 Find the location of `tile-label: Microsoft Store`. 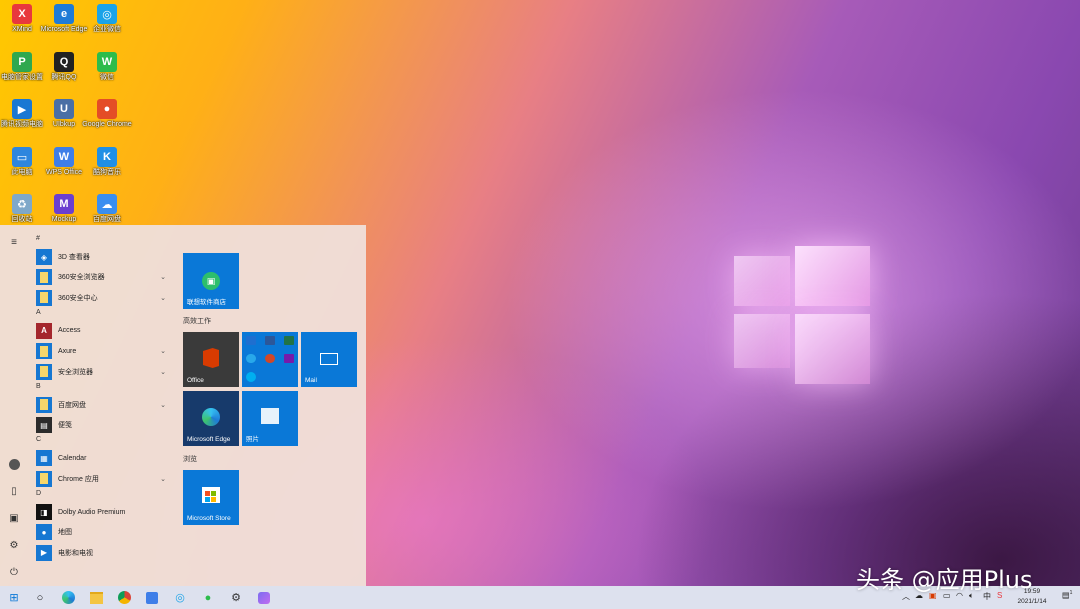

tile-label: Microsoft Store is located at coordinates (209, 518).